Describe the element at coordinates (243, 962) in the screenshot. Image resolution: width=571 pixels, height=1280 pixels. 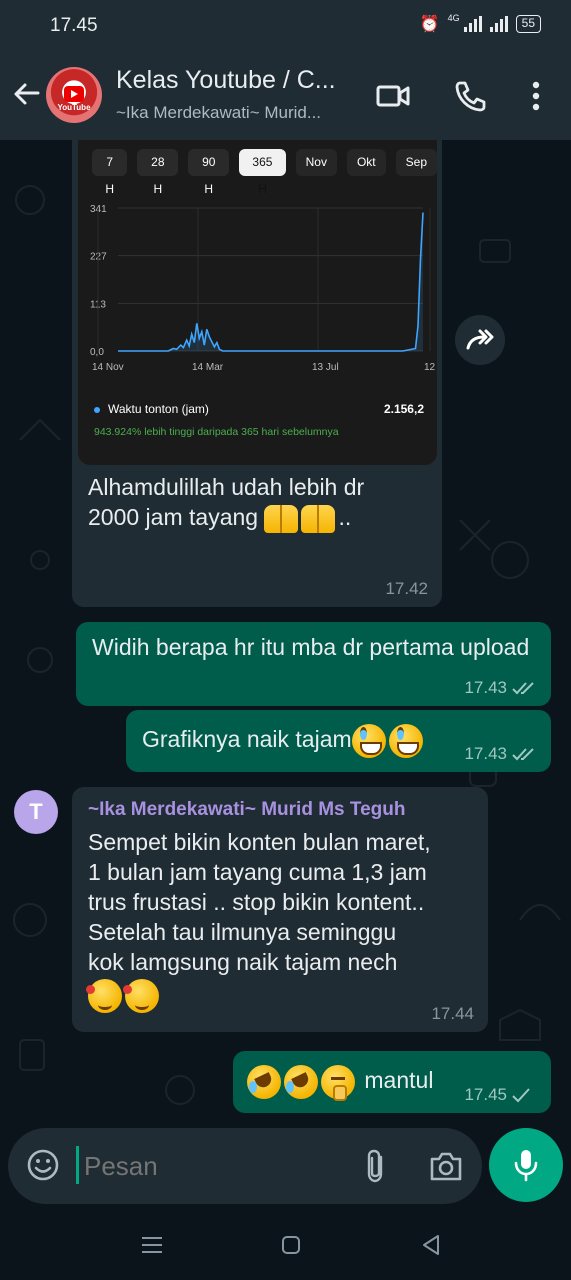
I see `message-line: kok lamgsung naik tajam nech` at that location.